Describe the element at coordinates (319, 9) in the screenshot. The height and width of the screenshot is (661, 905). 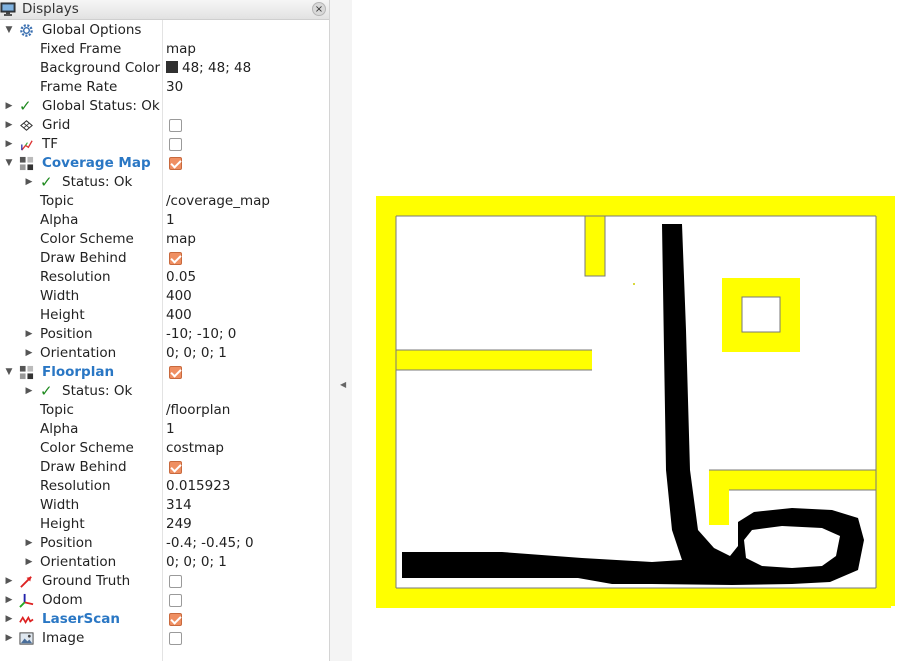
I see `close-panel-button: ×` at that location.